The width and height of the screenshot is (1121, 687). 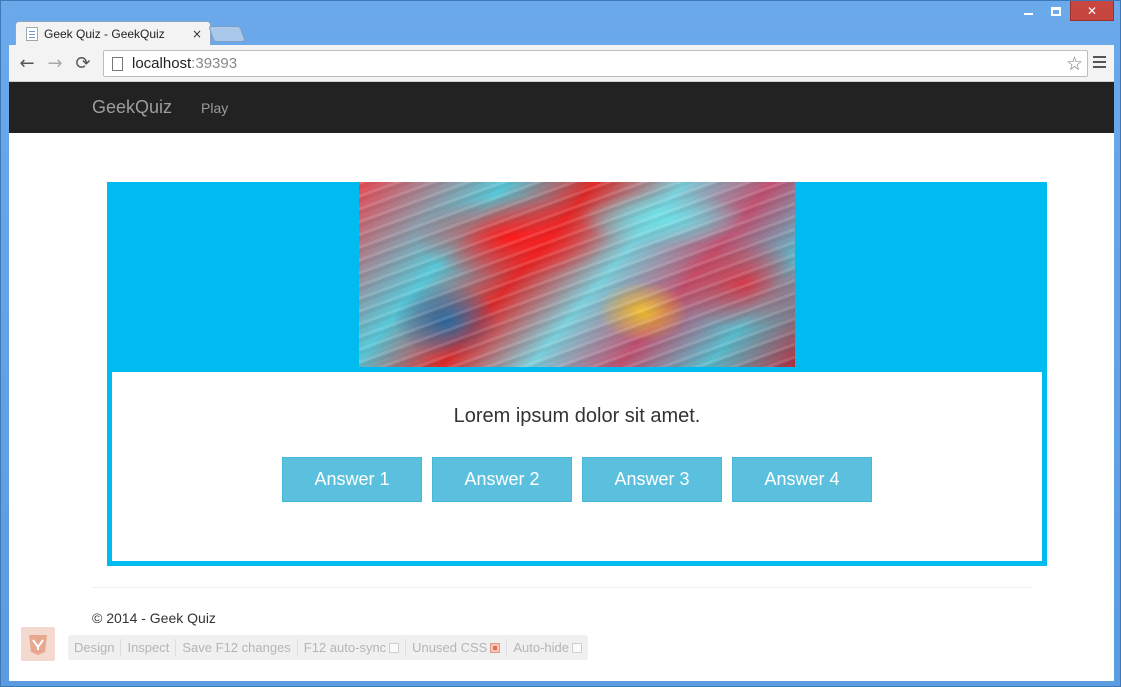 I want to click on forward-arrow-icon: →, so click(x=55, y=63).